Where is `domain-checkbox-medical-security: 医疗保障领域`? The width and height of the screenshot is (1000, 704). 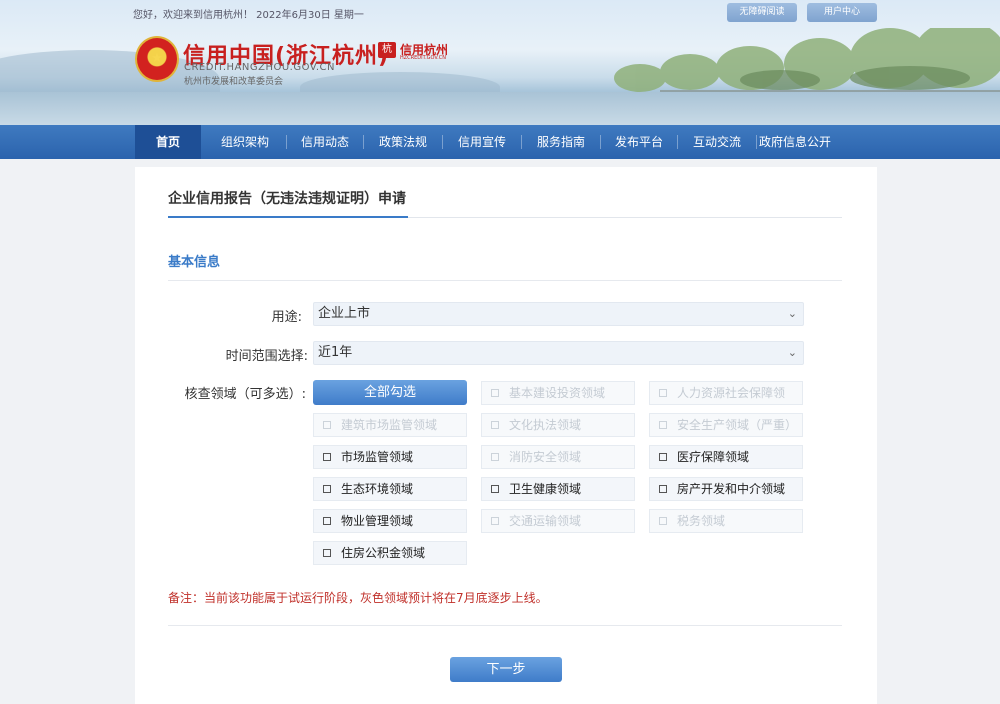 domain-checkbox-medical-security: 医疗保障领域 is located at coordinates (726, 457).